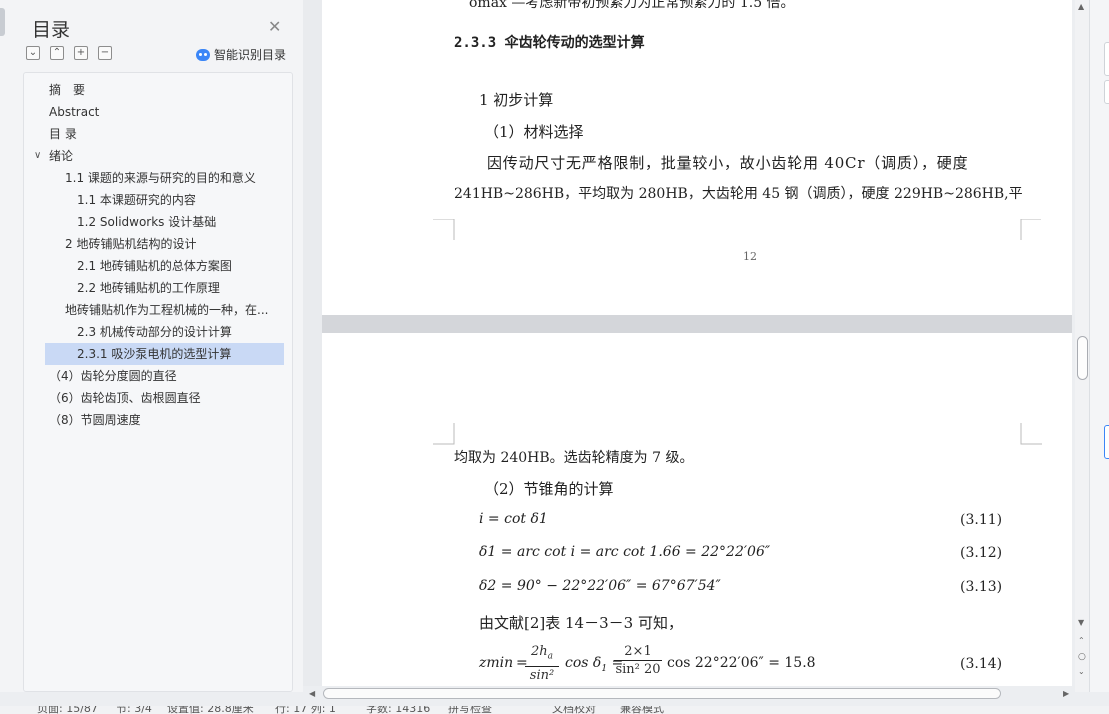  Describe the element at coordinates (549, 489) in the screenshot. I see `body-text: （2）节锥角的计算` at that location.